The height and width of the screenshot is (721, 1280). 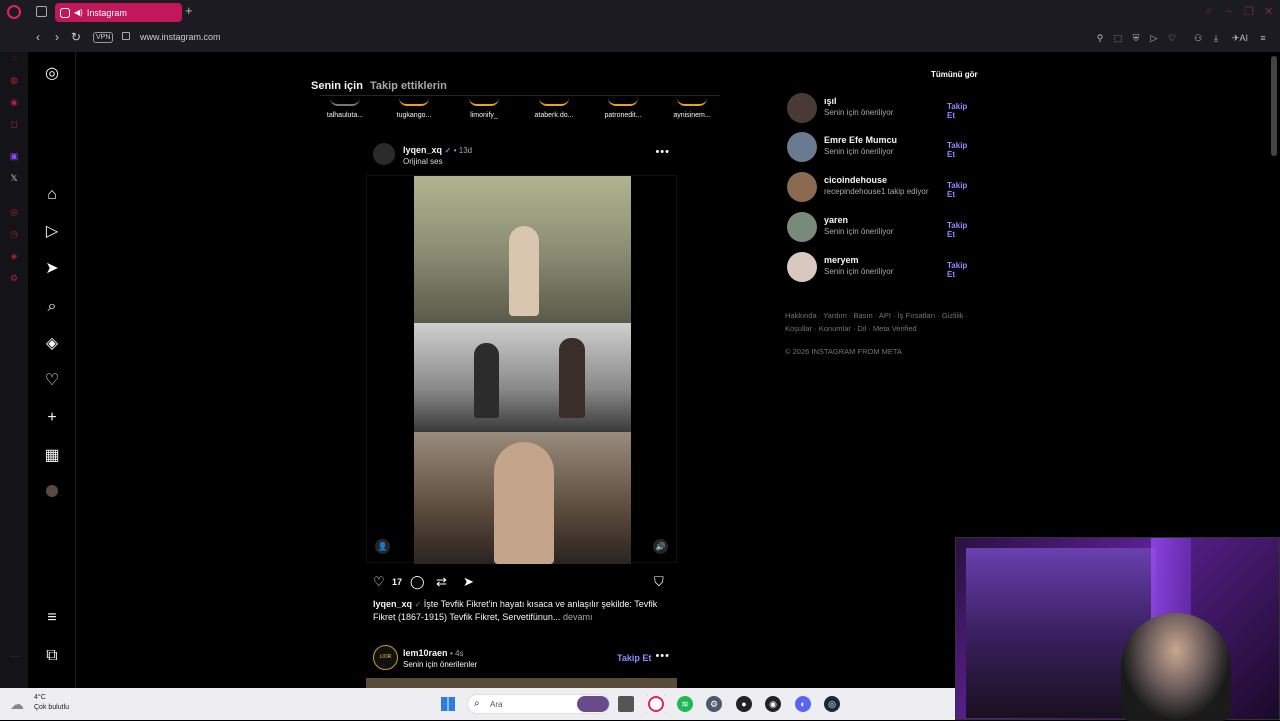 What do you see at coordinates (52, 656) in the screenshot?
I see `meta-apps-icon: ⧉` at bounding box center [52, 656].